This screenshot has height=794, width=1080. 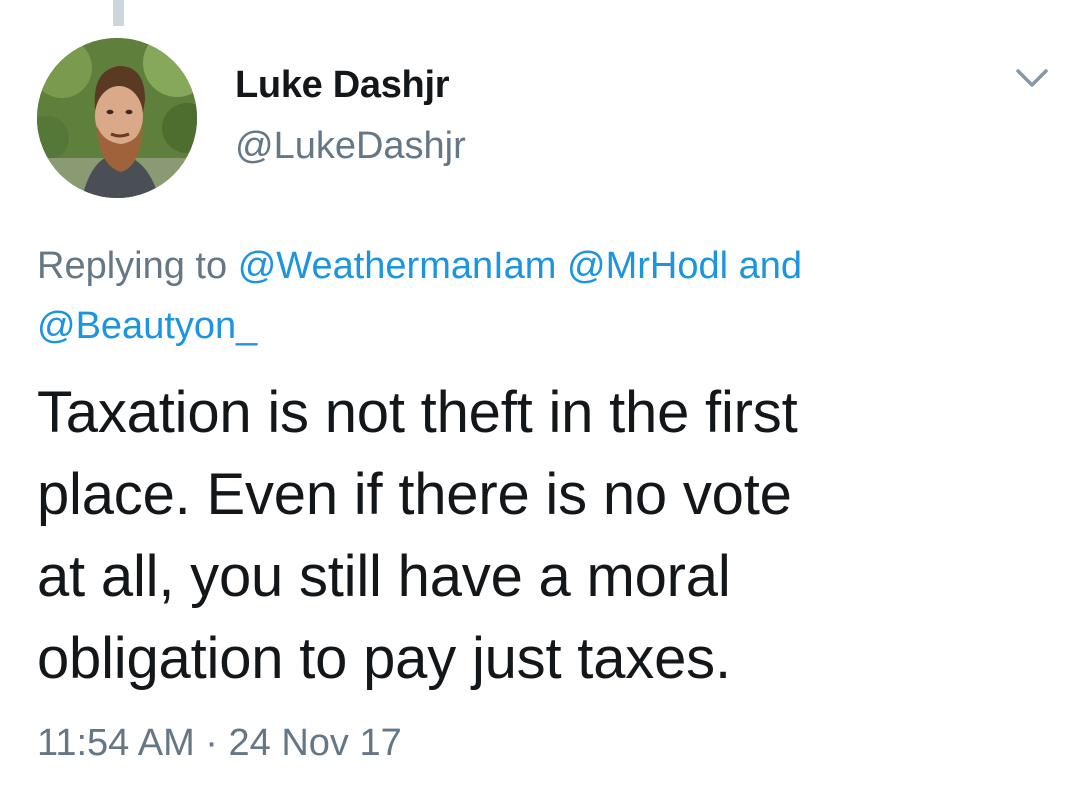 What do you see at coordinates (147, 326) in the screenshot?
I see `mention-link: @Beautyon_` at bounding box center [147, 326].